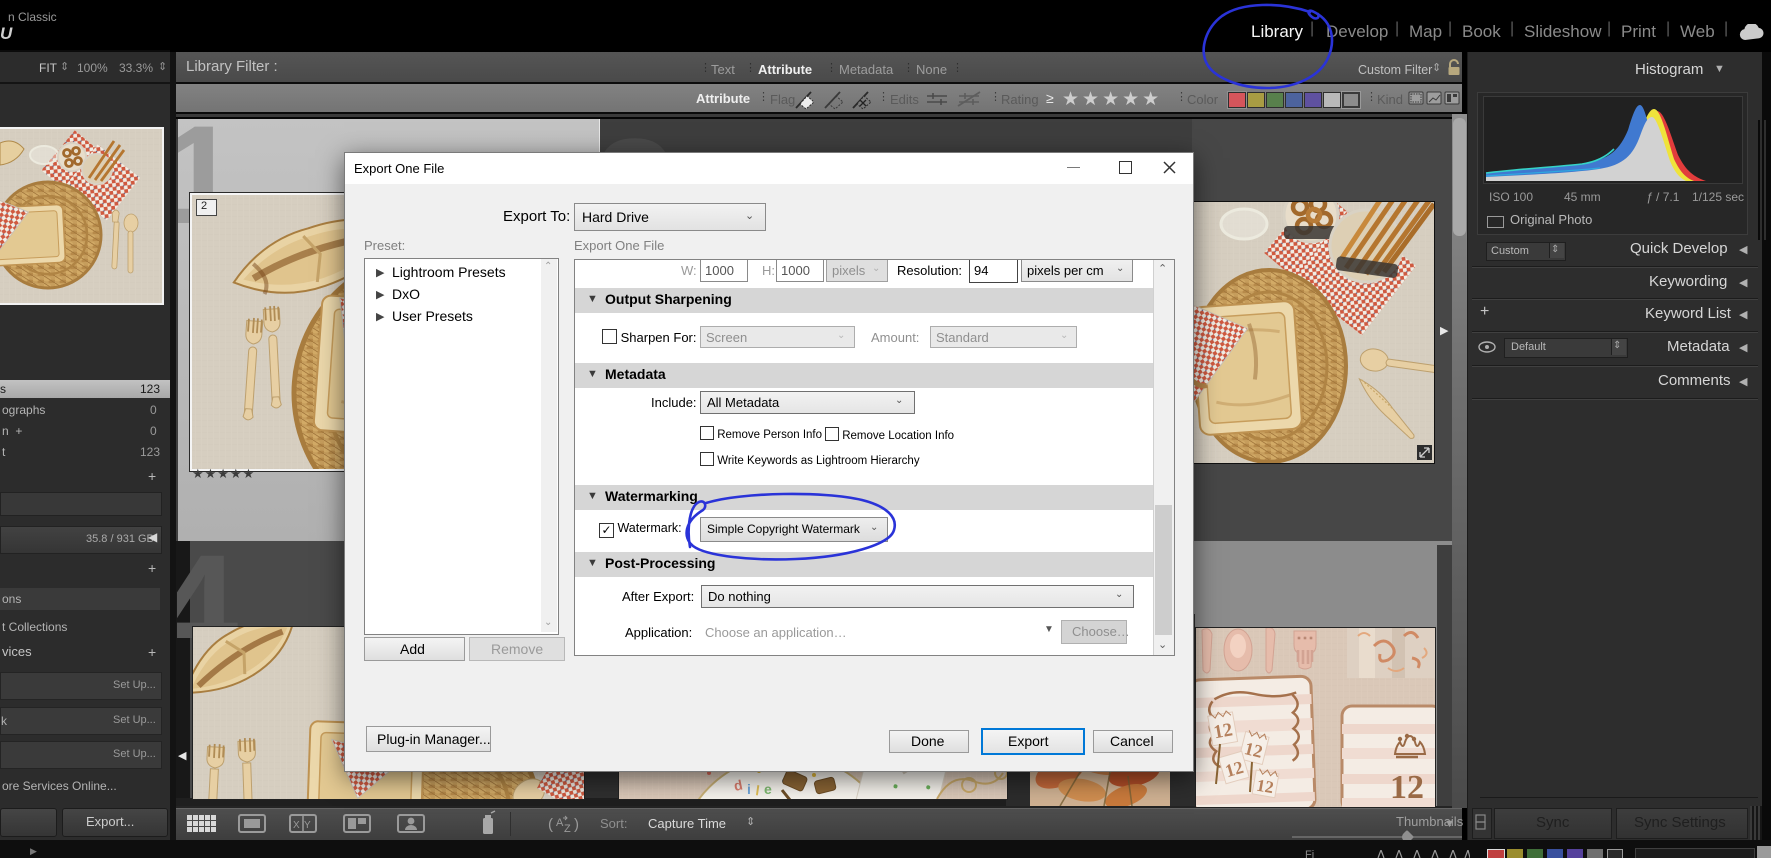 The image size is (1771, 858). I want to click on svg-text: i, so click(749, 789).